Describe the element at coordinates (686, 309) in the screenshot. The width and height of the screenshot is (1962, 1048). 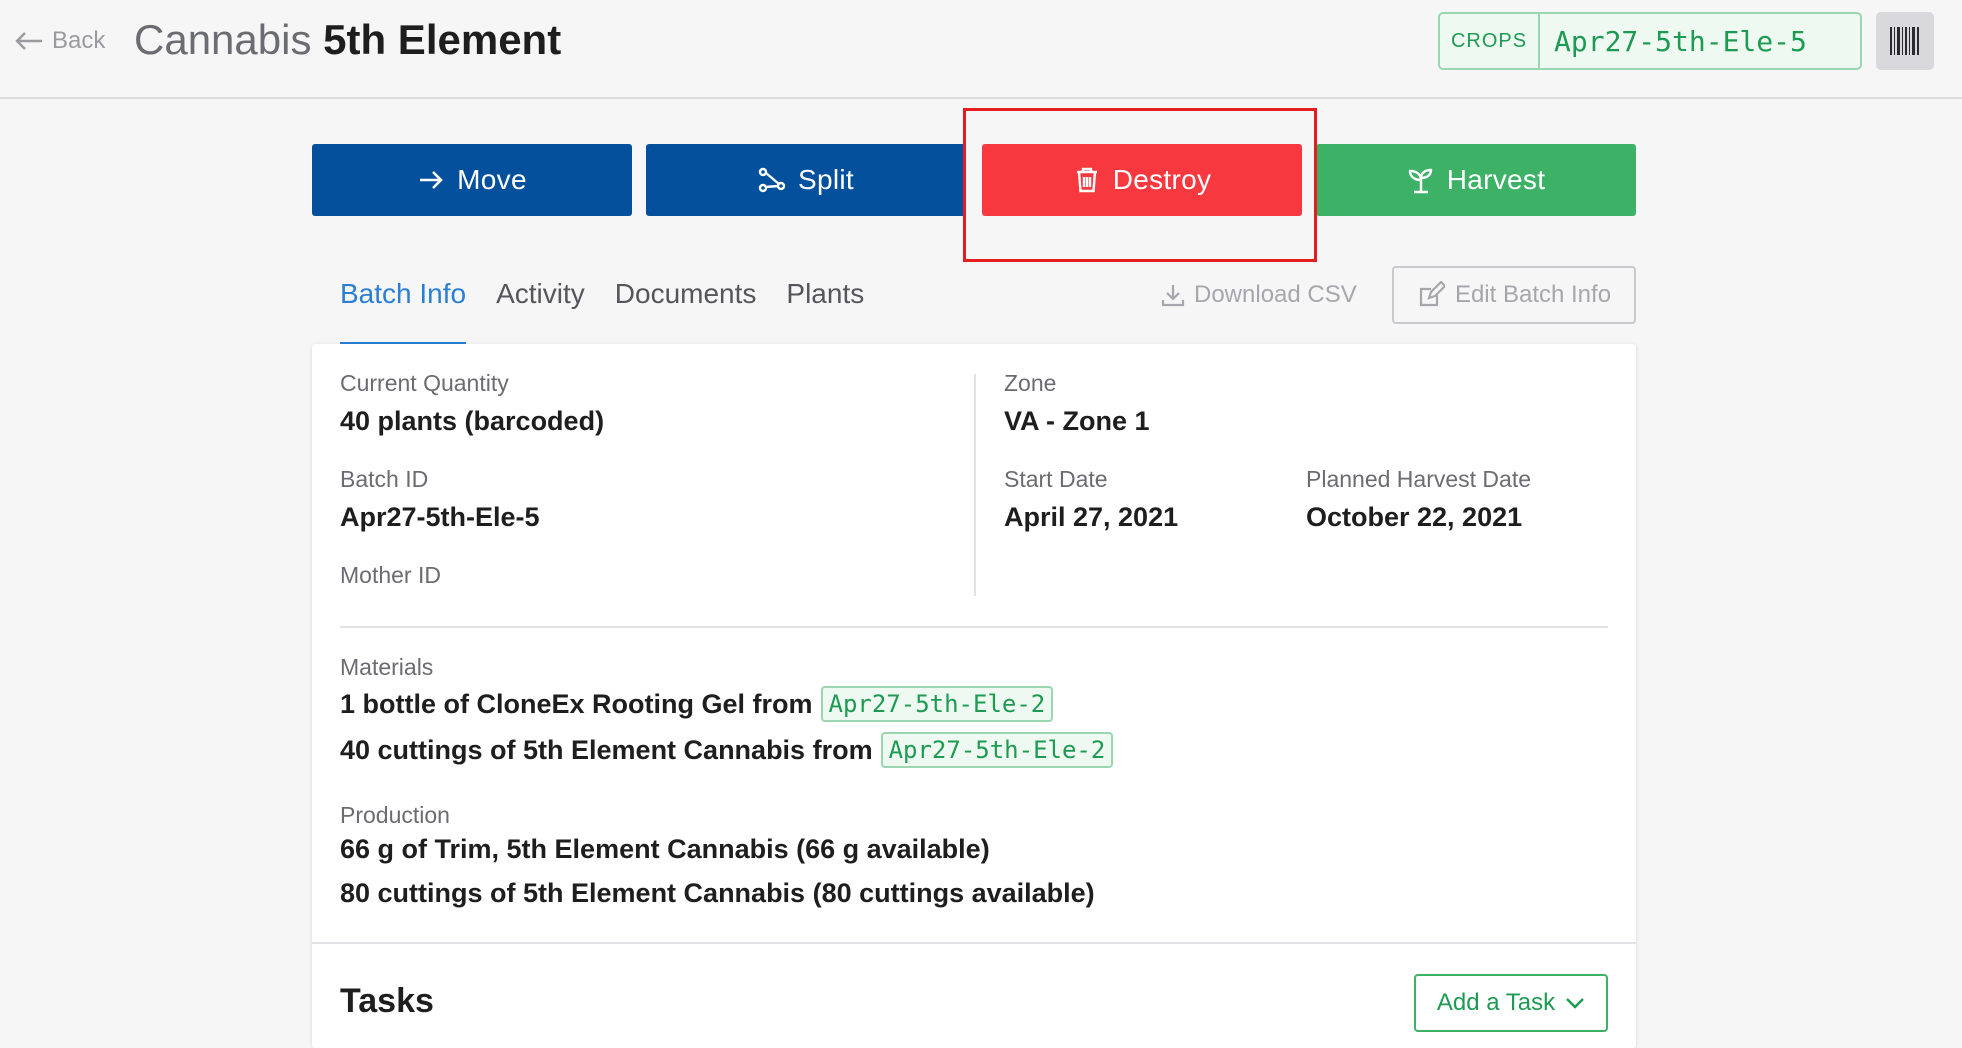
I see `tab-documents: Documents` at that location.